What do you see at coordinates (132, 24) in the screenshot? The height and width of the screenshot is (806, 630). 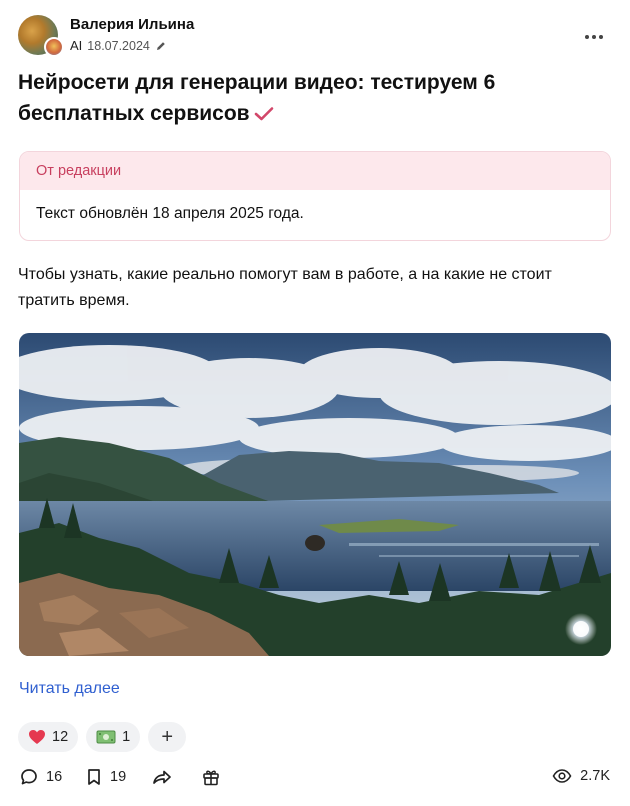 I see `author-name: Валерия Ильина` at bounding box center [132, 24].